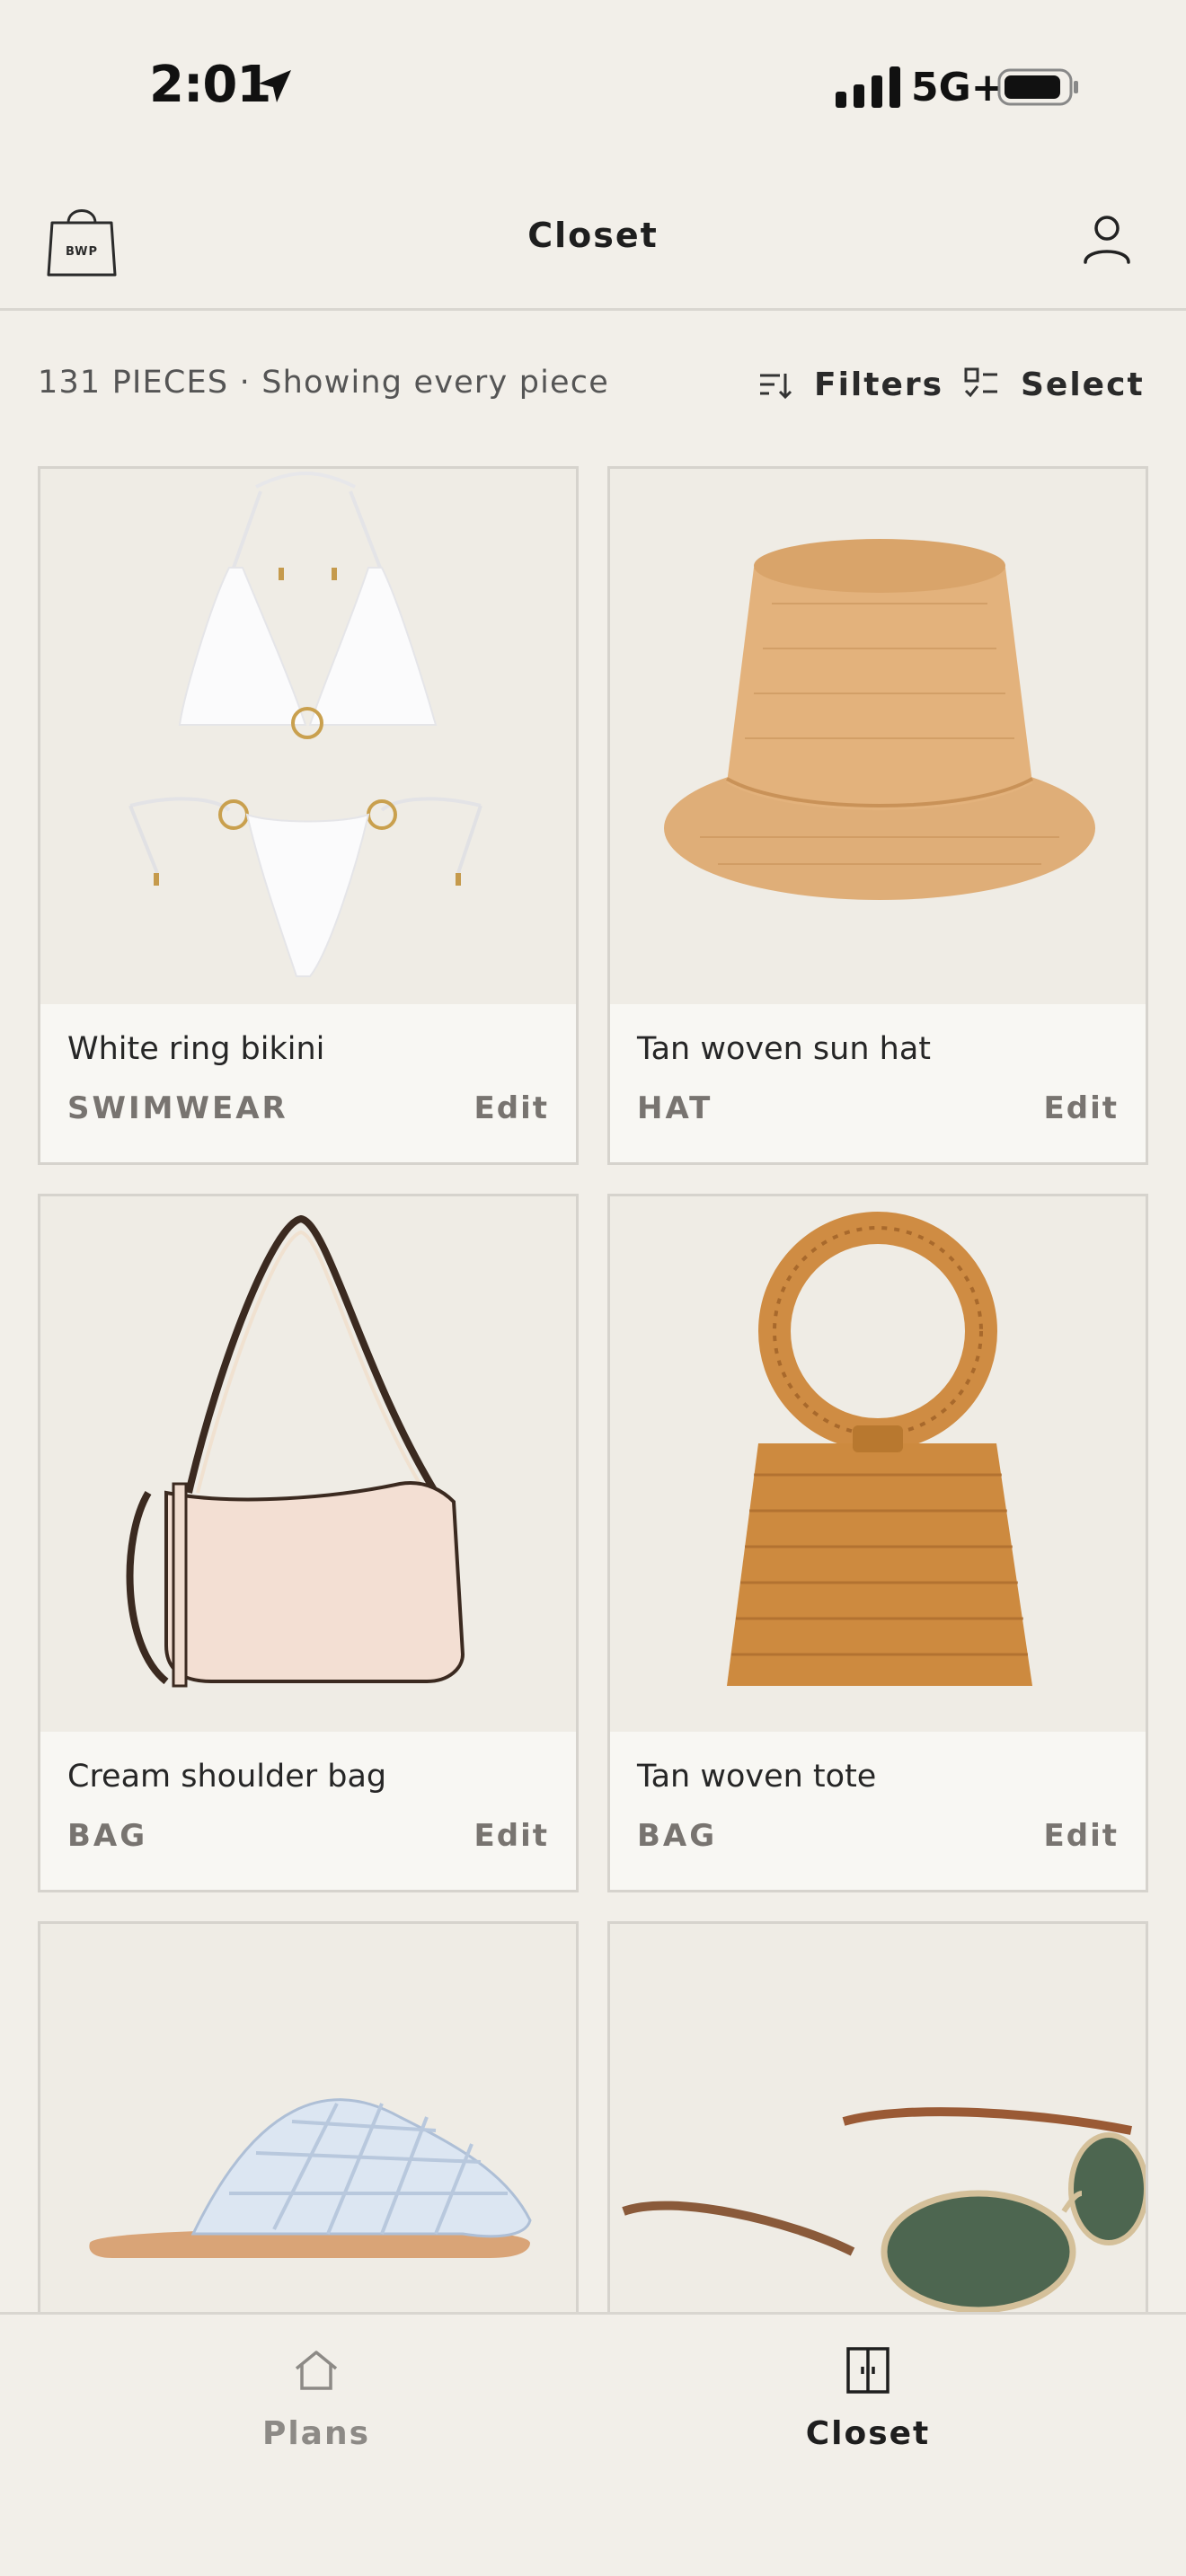 Image resolution: width=1186 pixels, height=2576 pixels. Describe the element at coordinates (177, 1108) in the screenshot. I see `item-category: SWIMWEAR` at that location.